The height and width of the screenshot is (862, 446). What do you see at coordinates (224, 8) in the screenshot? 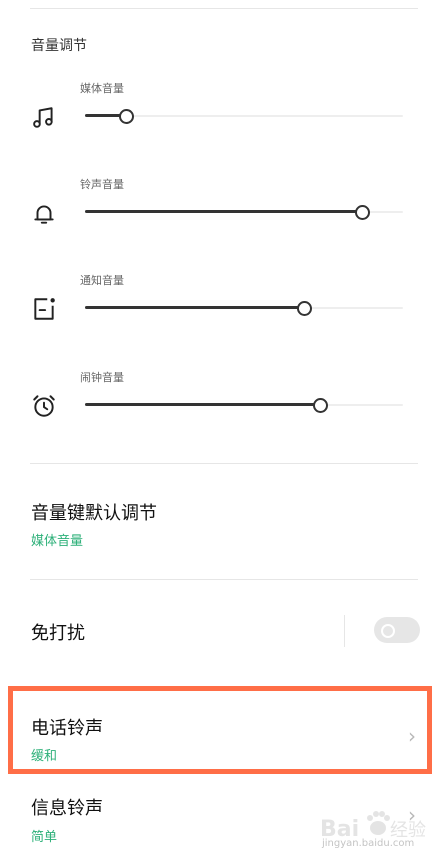
I see `top-divider` at bounding box center [224, 8].